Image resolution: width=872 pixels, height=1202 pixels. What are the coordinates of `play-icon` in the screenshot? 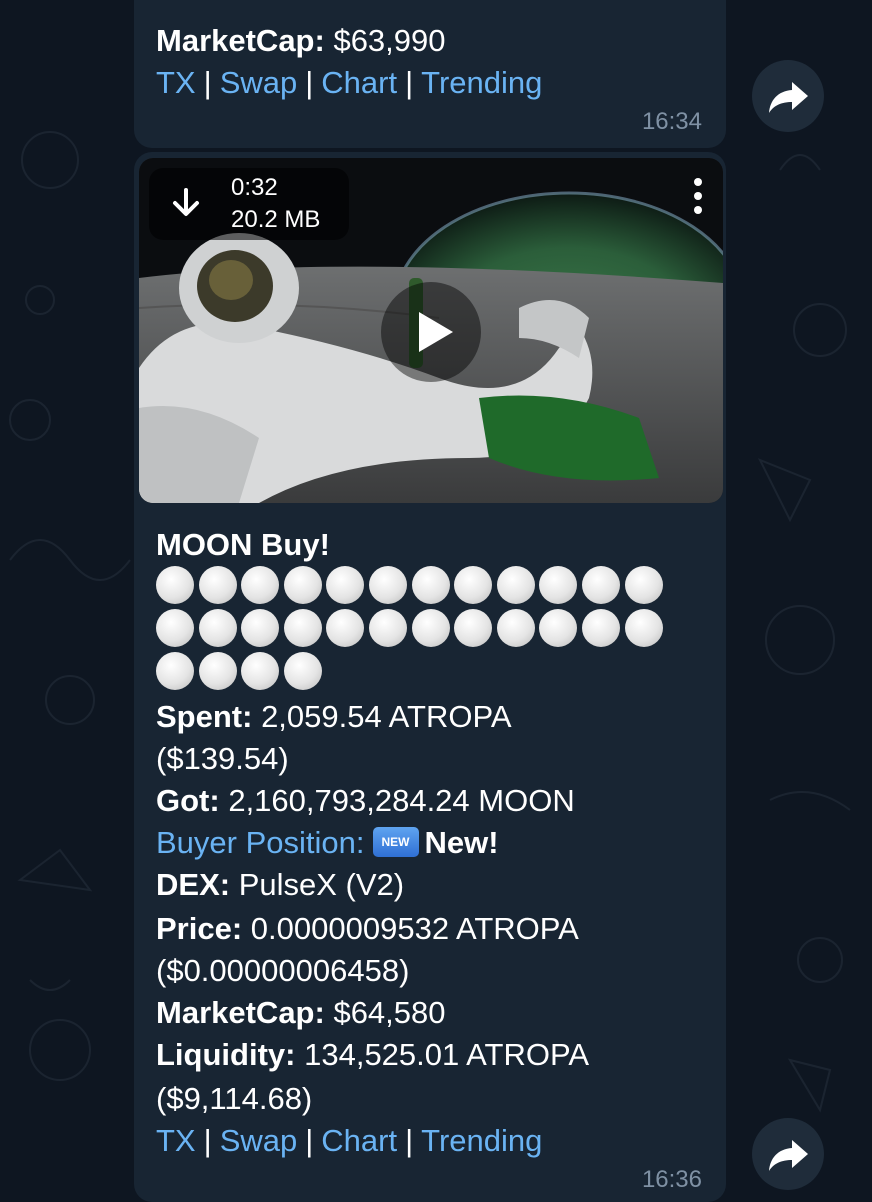 It's located at (436, 332).